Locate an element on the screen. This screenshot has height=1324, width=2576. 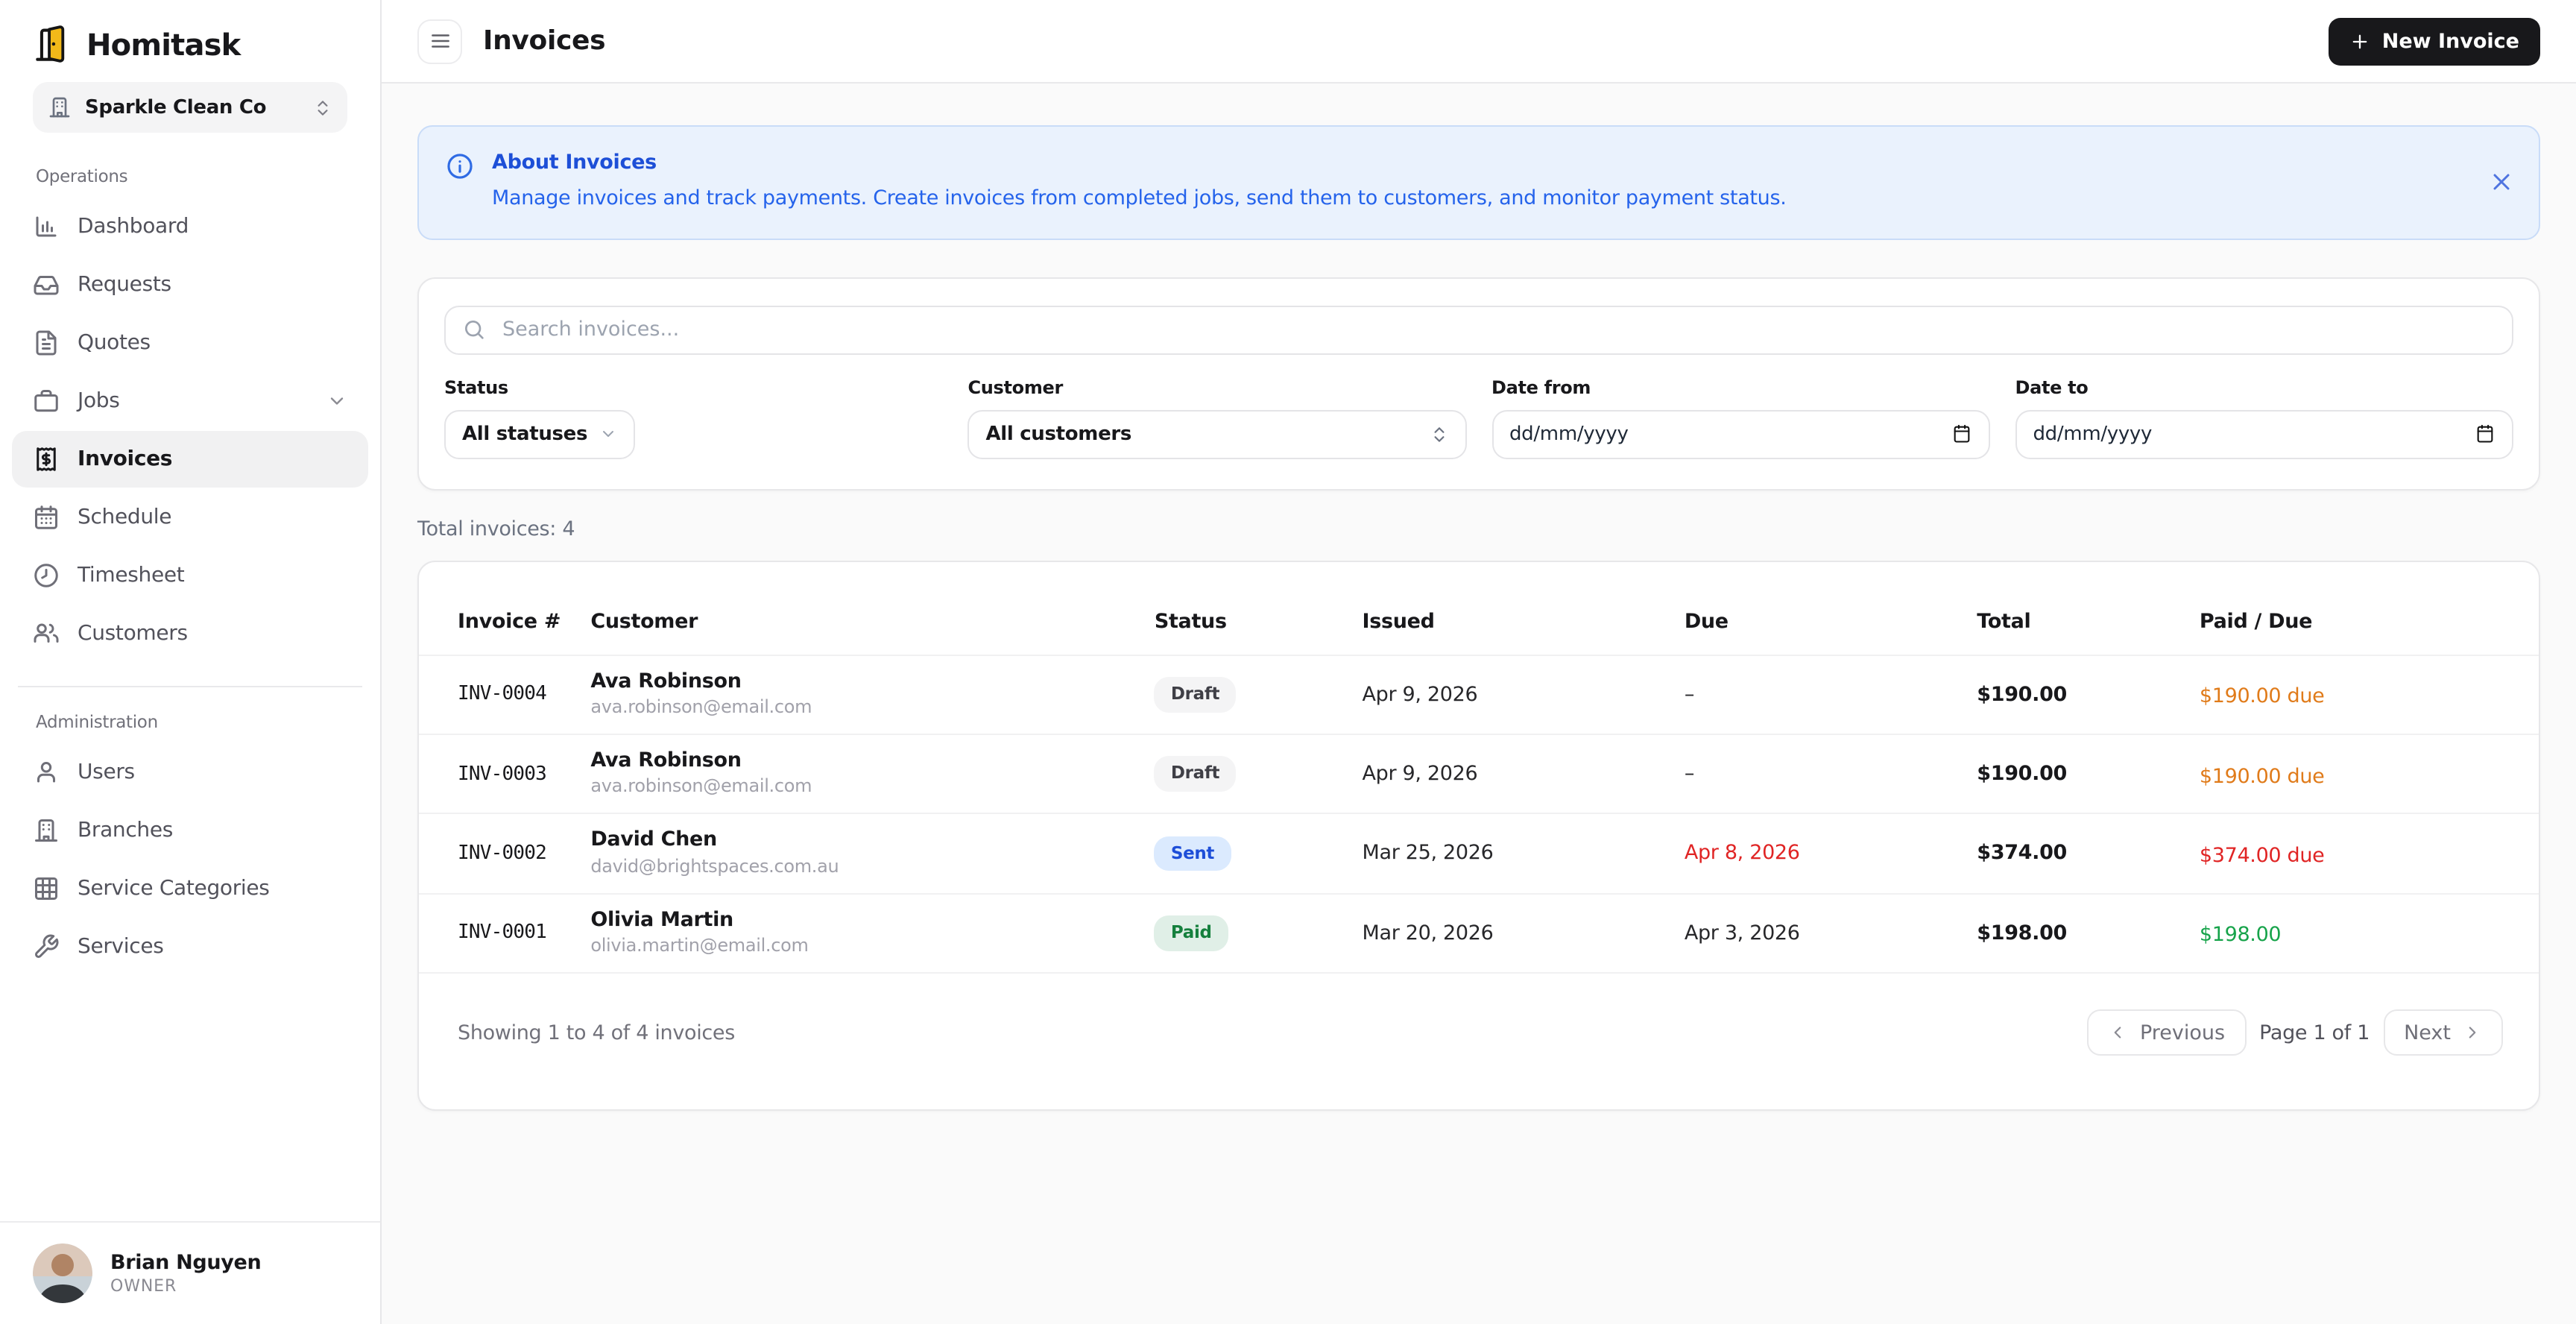
date-from-group: Date from dd/mm/yyyy is located at coordinates (1740, 417).